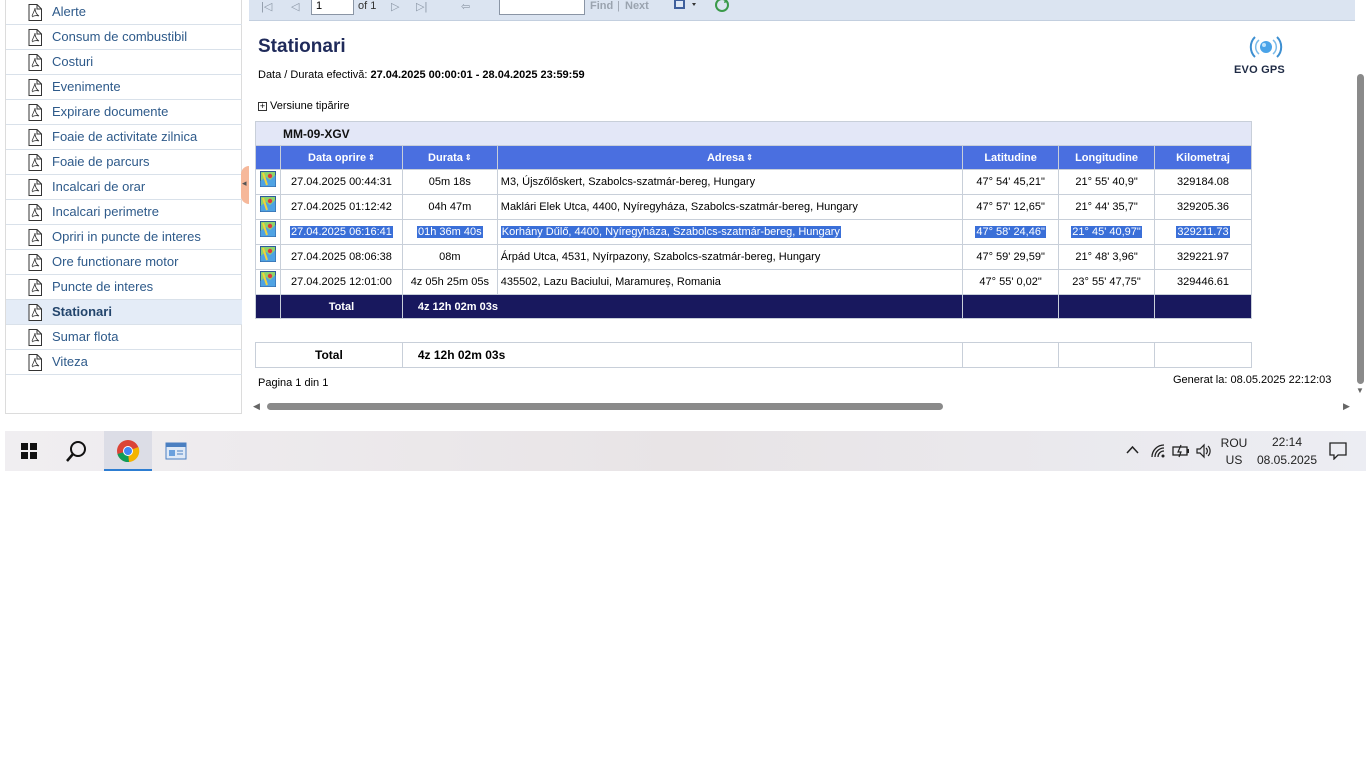 Image resolution: width=1366 pixels, height=768 pixels. What do you see at coordinates (124, 362) in the screenshot?
I see `sidebar-item: Viteza` at bounding box center [124, 362].